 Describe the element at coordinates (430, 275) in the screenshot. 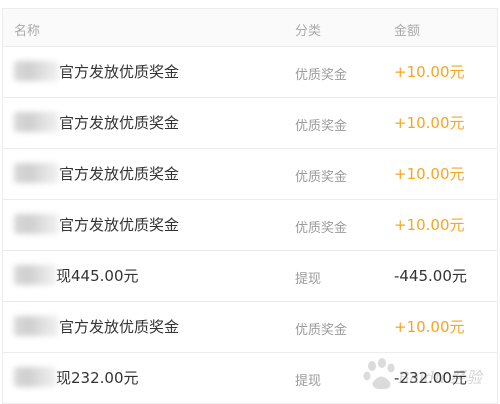

I see `row-amount: -445.00元` at that location.